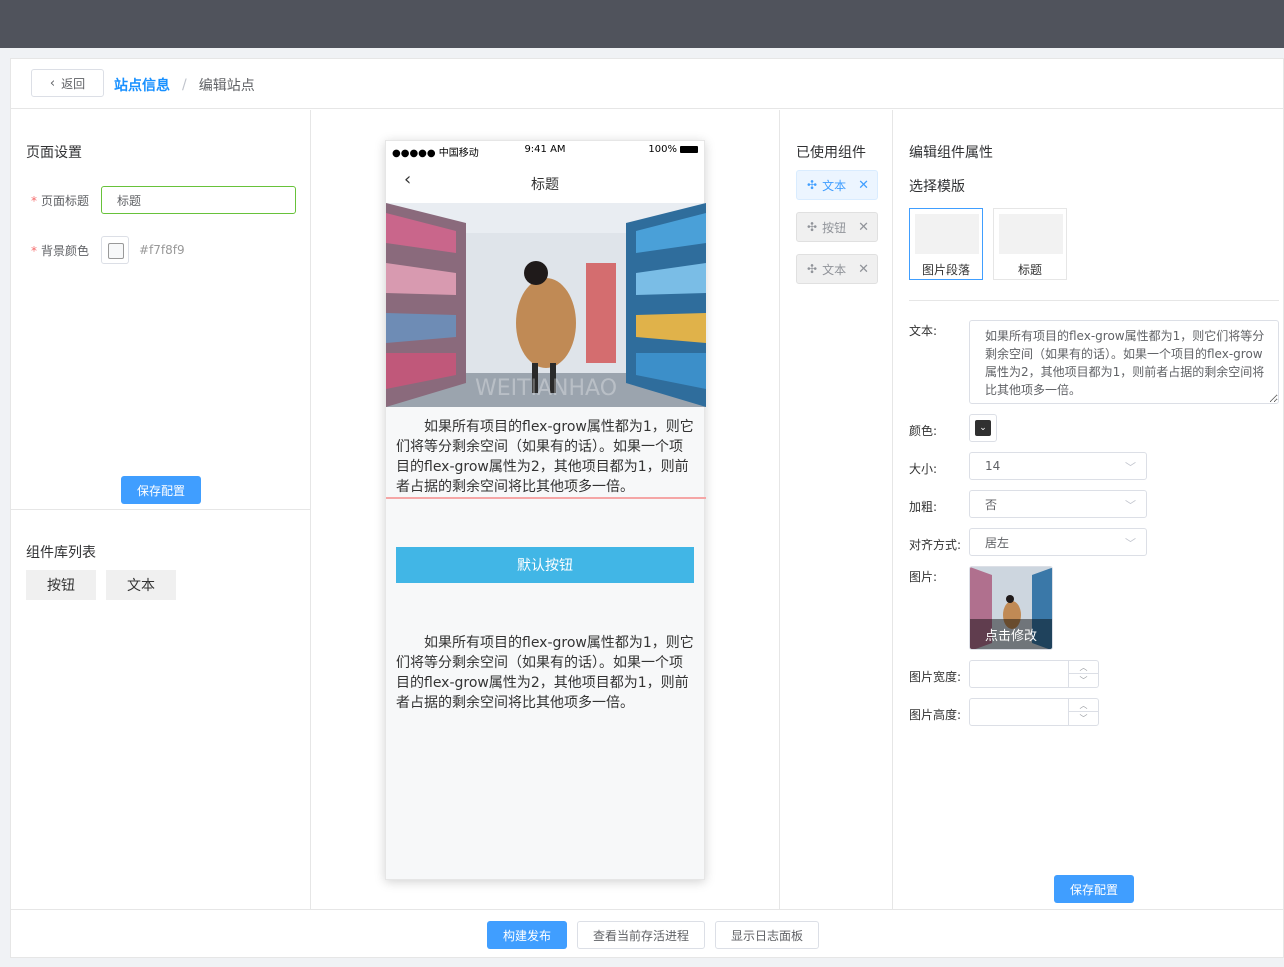 This screenshot has height=967, width=1284. Describe the element at coordinates (142, 85) in the screenshot. I see `breadcrumb-parent: 站点信息` at that location.